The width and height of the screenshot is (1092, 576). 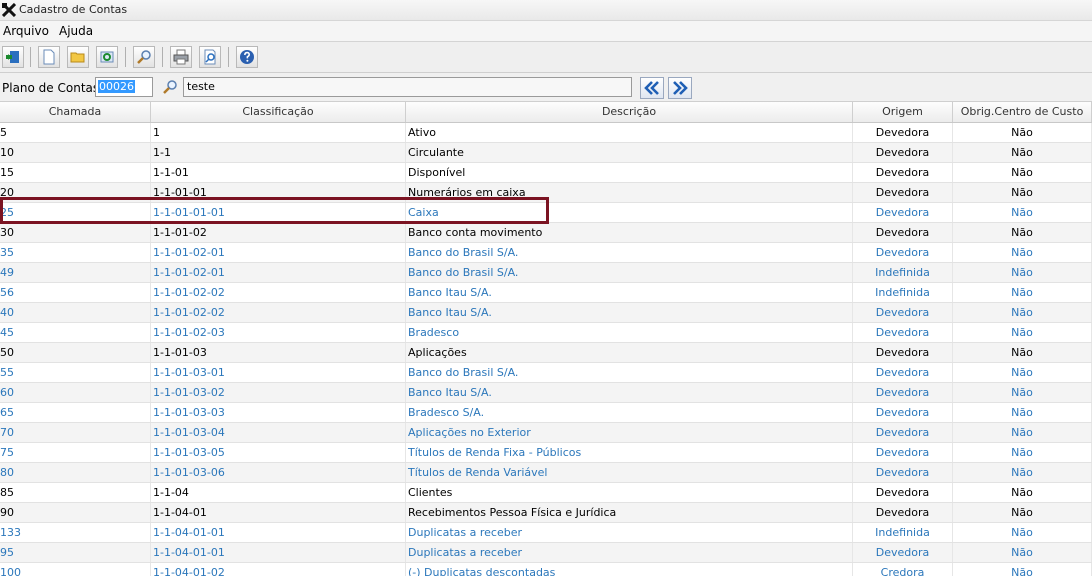 I want to click on table-row: 15 1-1-01 Disponível Devedora Não, so click(x=546, y=173).